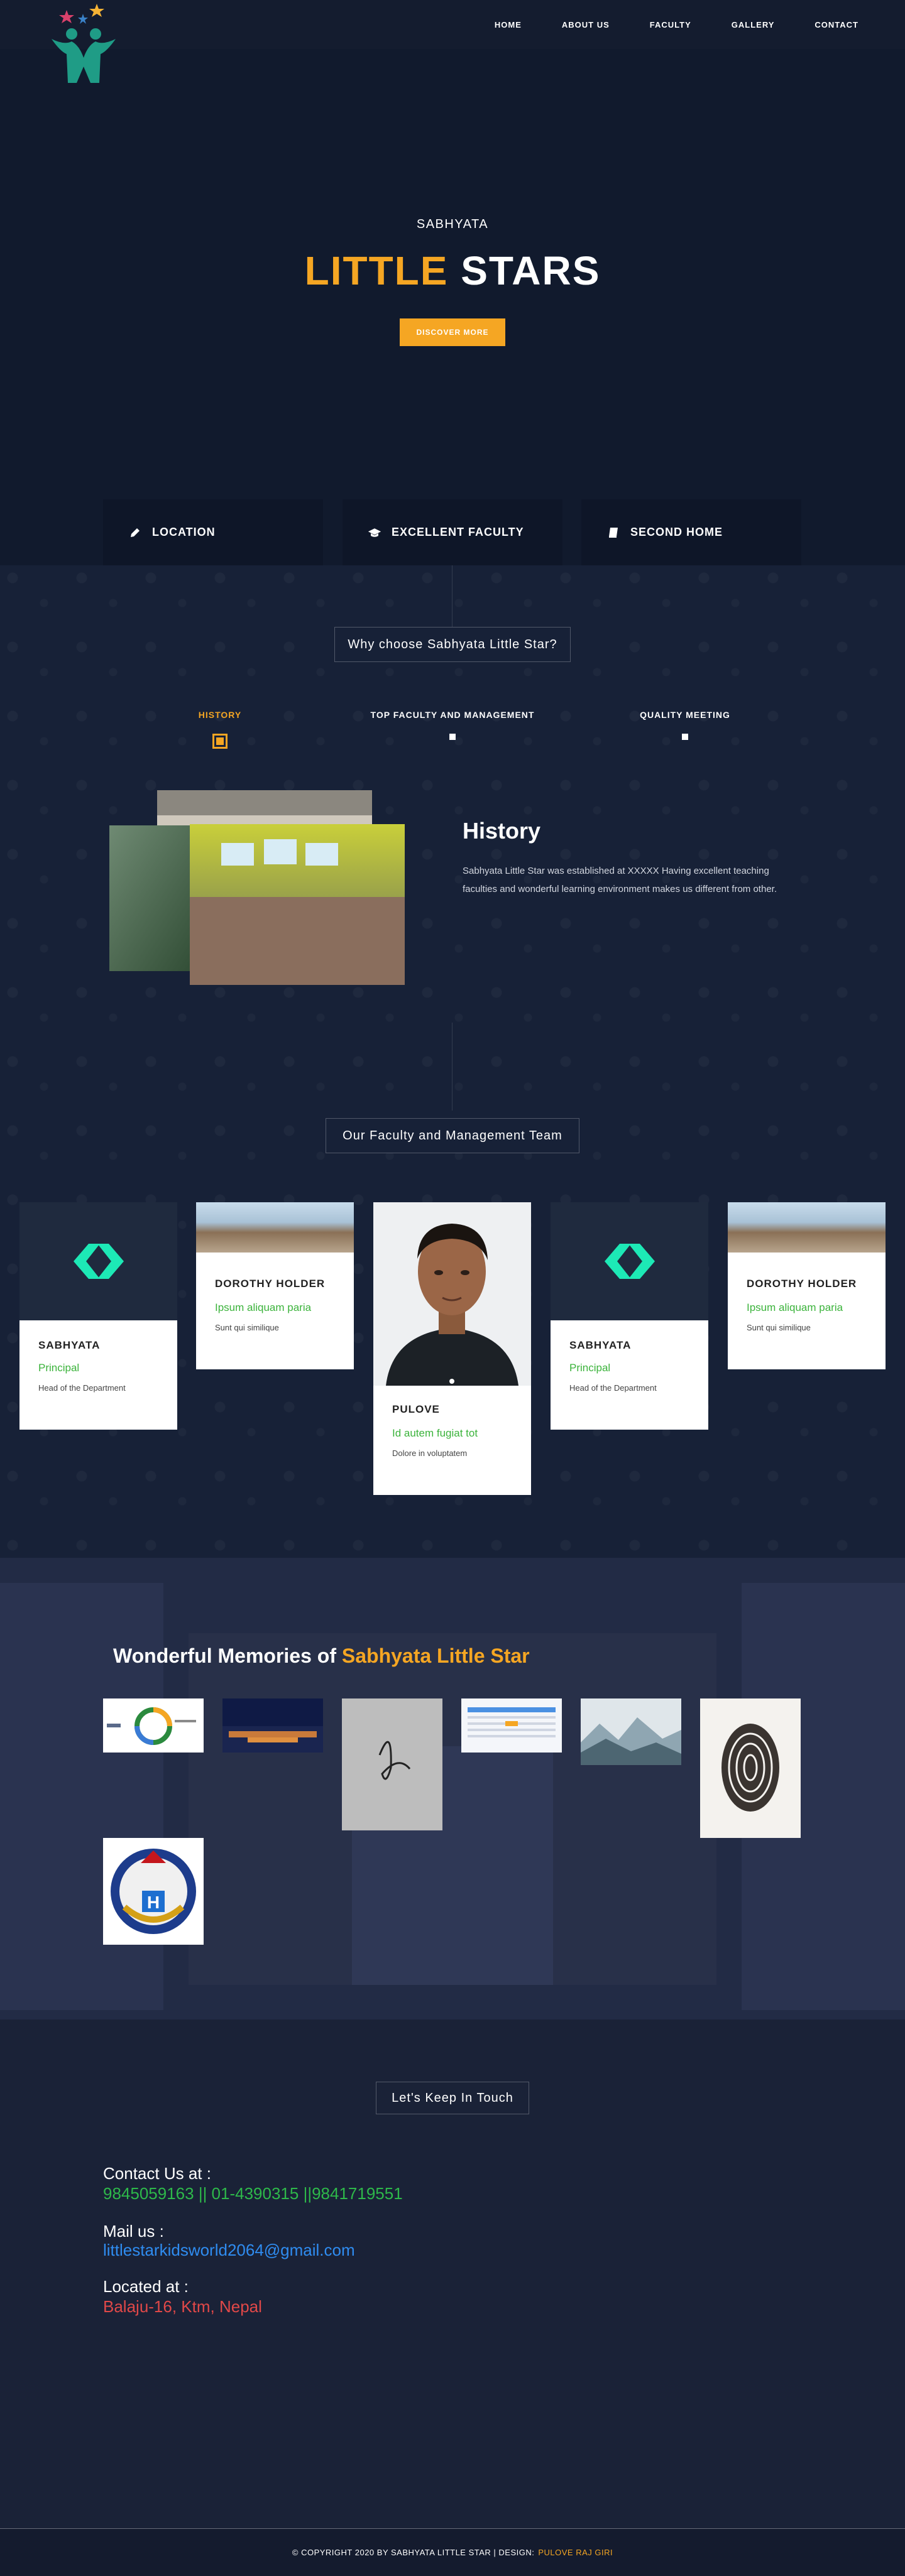  I want to click on contact-email-link: littlestarkidsworld2064@gmail.com, so click(229, 2250).